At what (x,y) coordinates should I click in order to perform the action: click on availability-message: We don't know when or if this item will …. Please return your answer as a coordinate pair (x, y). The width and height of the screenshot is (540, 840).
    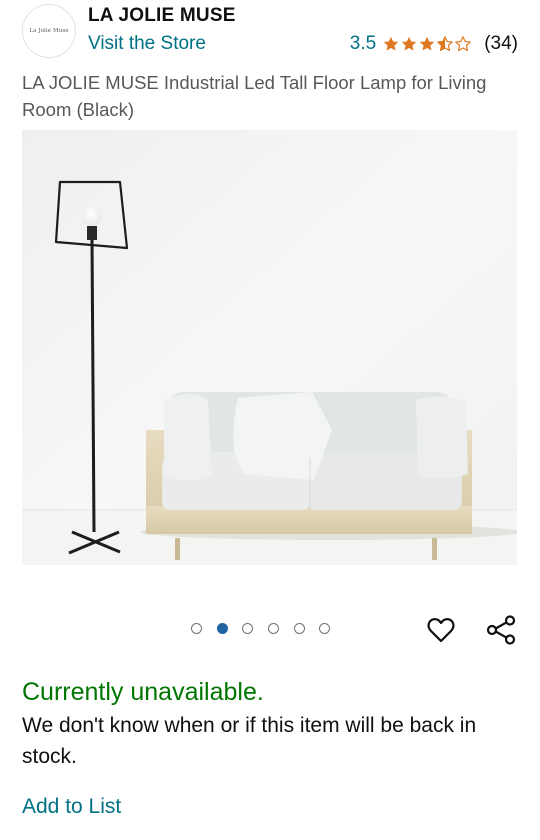
    Looking at the image, I should click on (249, 741).